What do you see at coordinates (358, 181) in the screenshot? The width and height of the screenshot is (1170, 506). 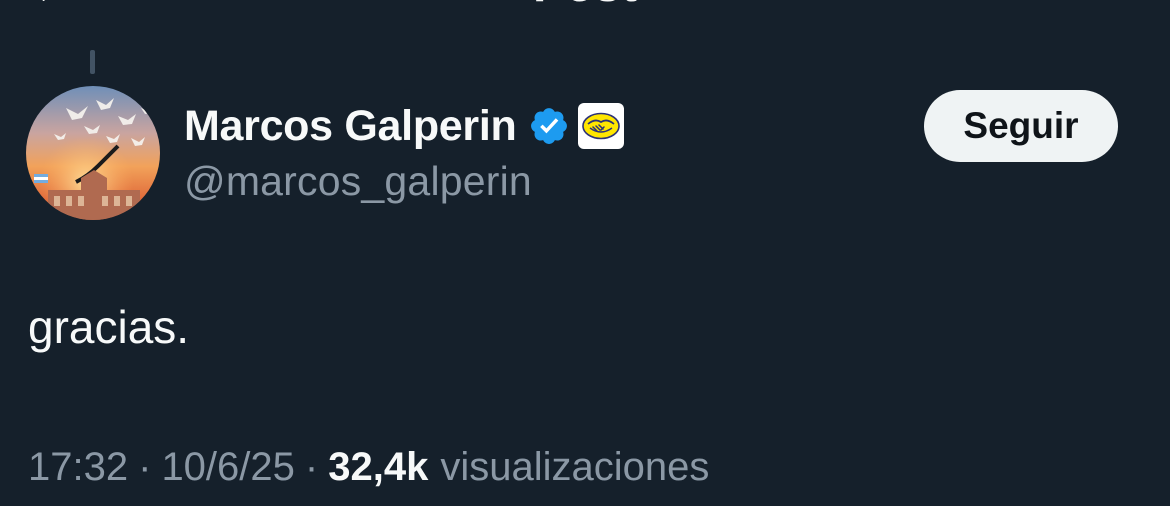 I see `author-handle: @marcos_galperin` at bounding box center [358, 181].